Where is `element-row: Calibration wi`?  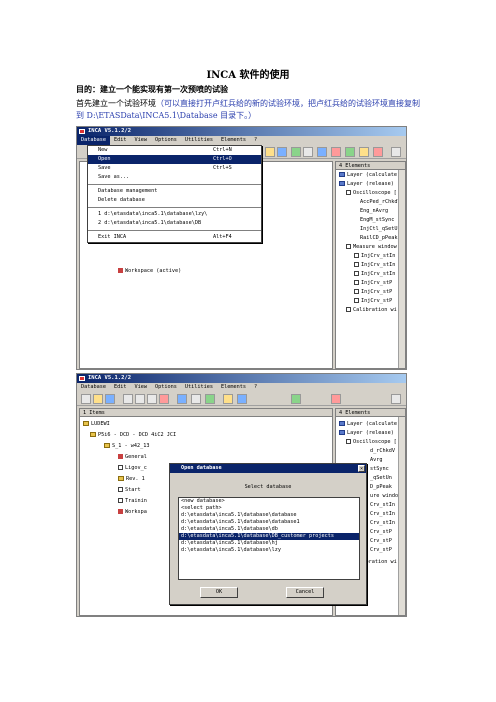 element-row: Calibration wi is located at coordinates (371, 310).